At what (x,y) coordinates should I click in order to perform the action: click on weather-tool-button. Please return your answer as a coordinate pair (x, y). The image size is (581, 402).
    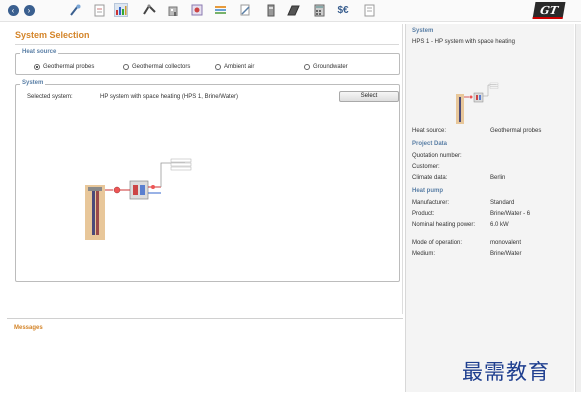
    Looking at the image, I should click on (220, 10).